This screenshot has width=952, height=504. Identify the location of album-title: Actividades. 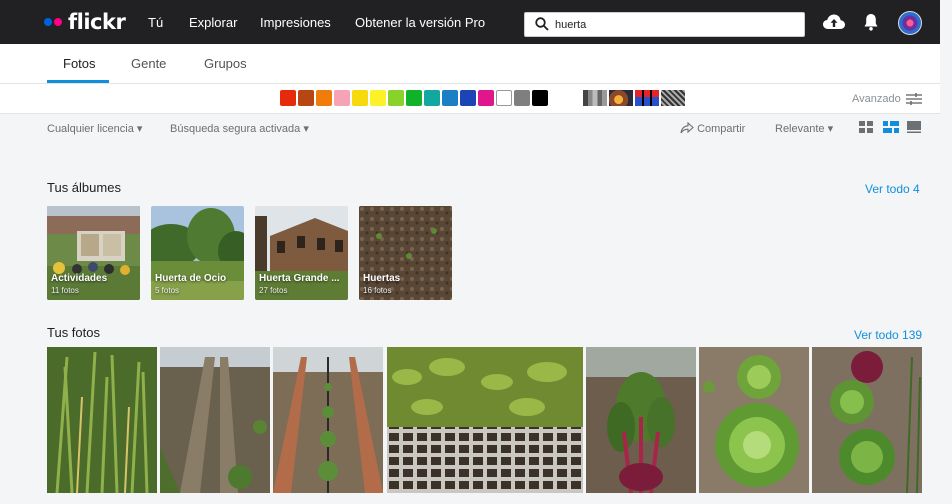
(79, 278).